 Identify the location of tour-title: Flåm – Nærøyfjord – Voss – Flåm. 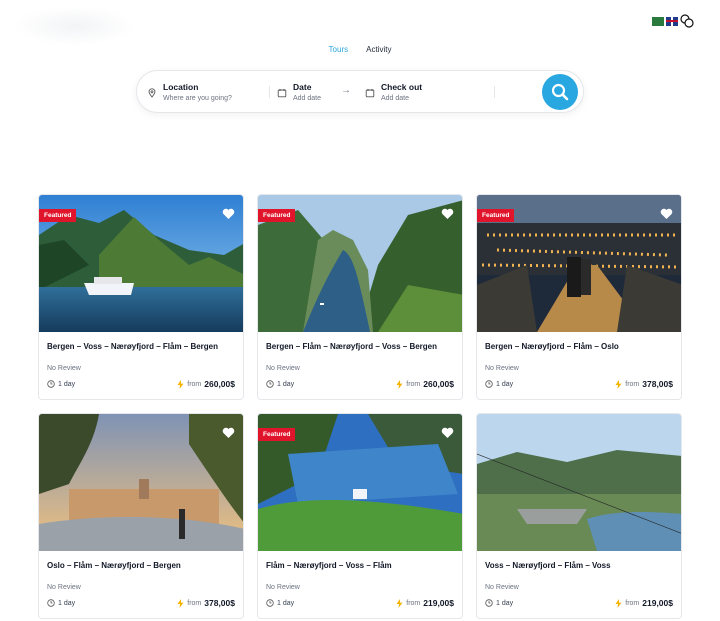
(329, 565).